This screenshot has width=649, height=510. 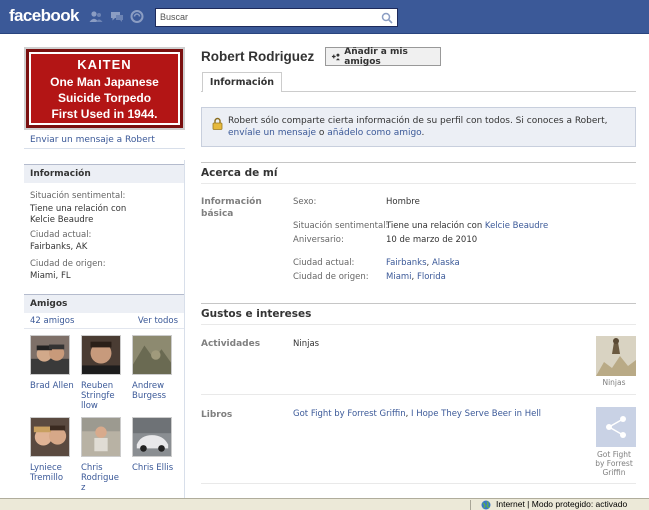 I want to click on search-input: Buscar, so click(x=276, y=17).